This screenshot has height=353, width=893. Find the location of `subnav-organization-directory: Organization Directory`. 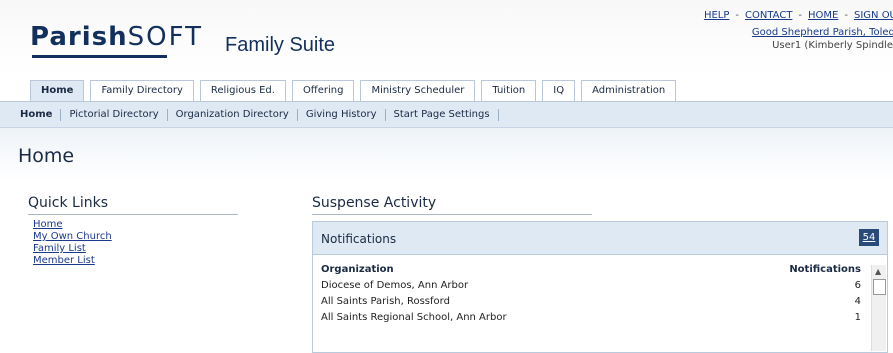

subnav-organization-directory: Organization Directory is located at coordinates (233, 114).